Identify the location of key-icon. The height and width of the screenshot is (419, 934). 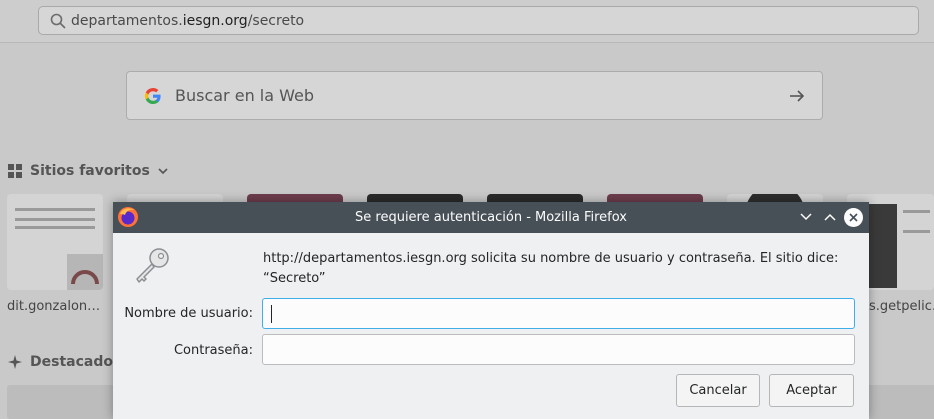
(152, 265).